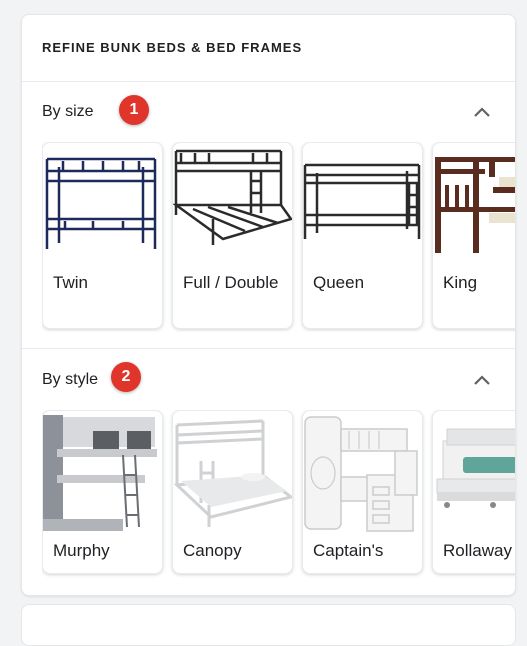  Describe the element at coordinates (361, 474) in the screenshot. I see `captains-bunk-bed-image` at that location.